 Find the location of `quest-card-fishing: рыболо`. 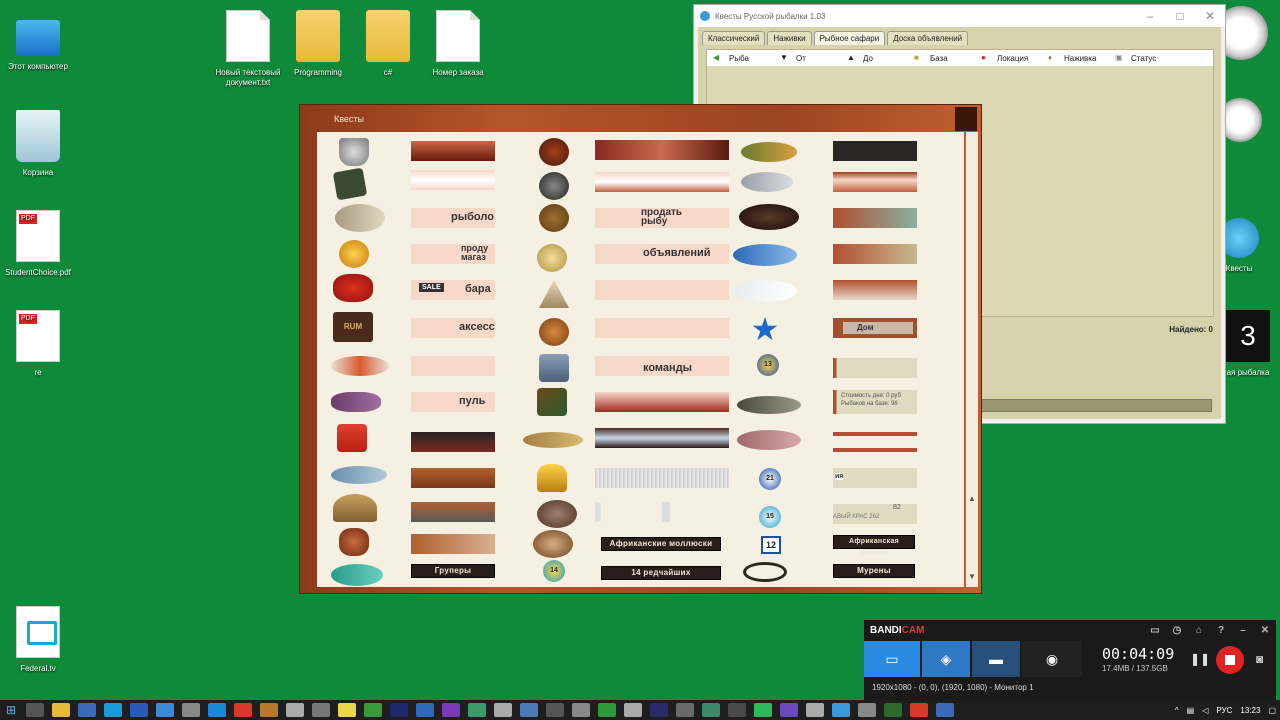

quest-card-fishing: рыболо is located at coordinates (453, 218).